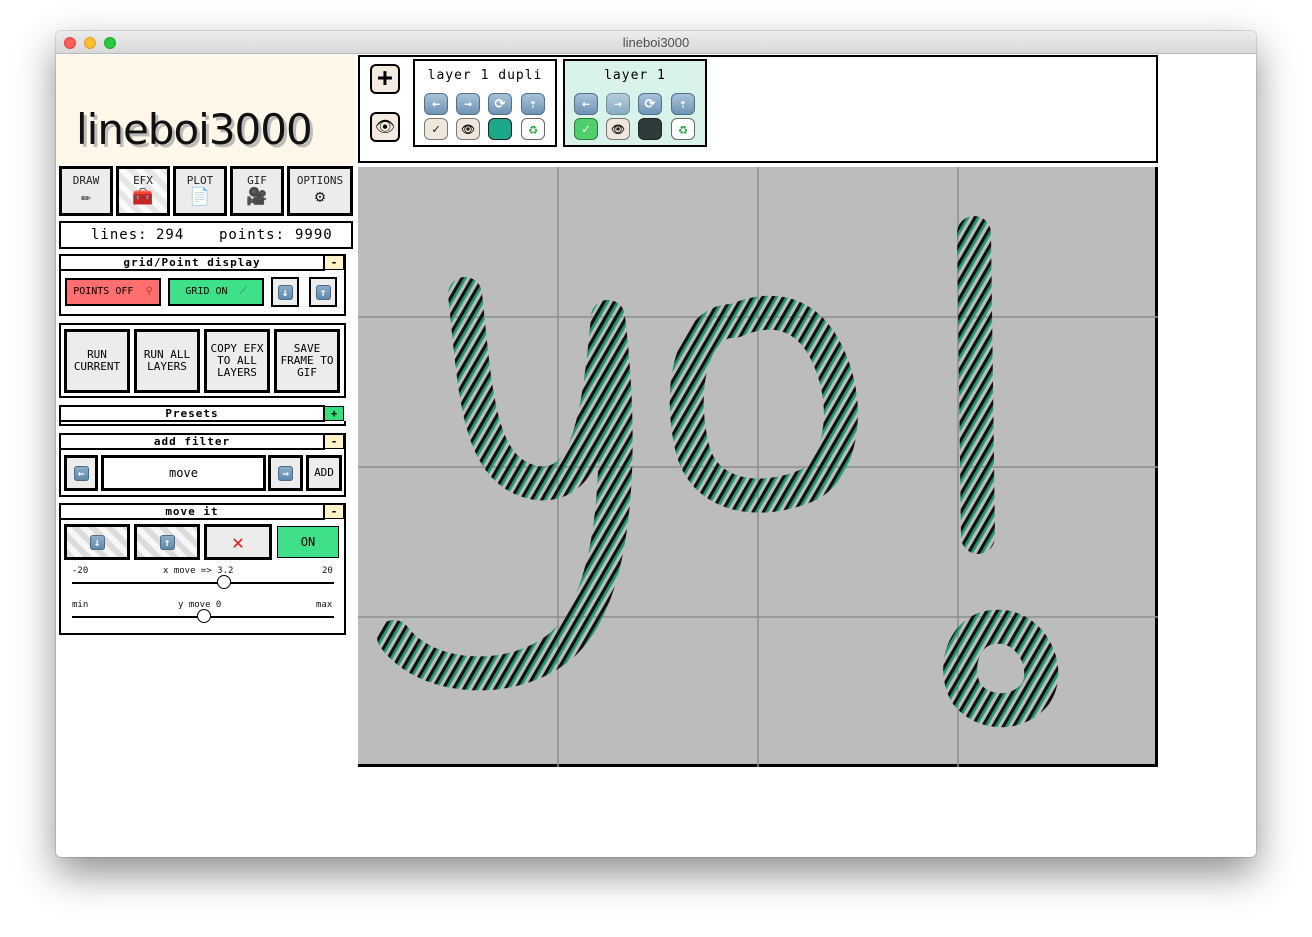 The height and width of the screenshot is (937, 1312). What do you see at coordinates (334, 262) in the screenshot?
I see `grid-point-collapse-button: -` at bounding box center [334, 262].